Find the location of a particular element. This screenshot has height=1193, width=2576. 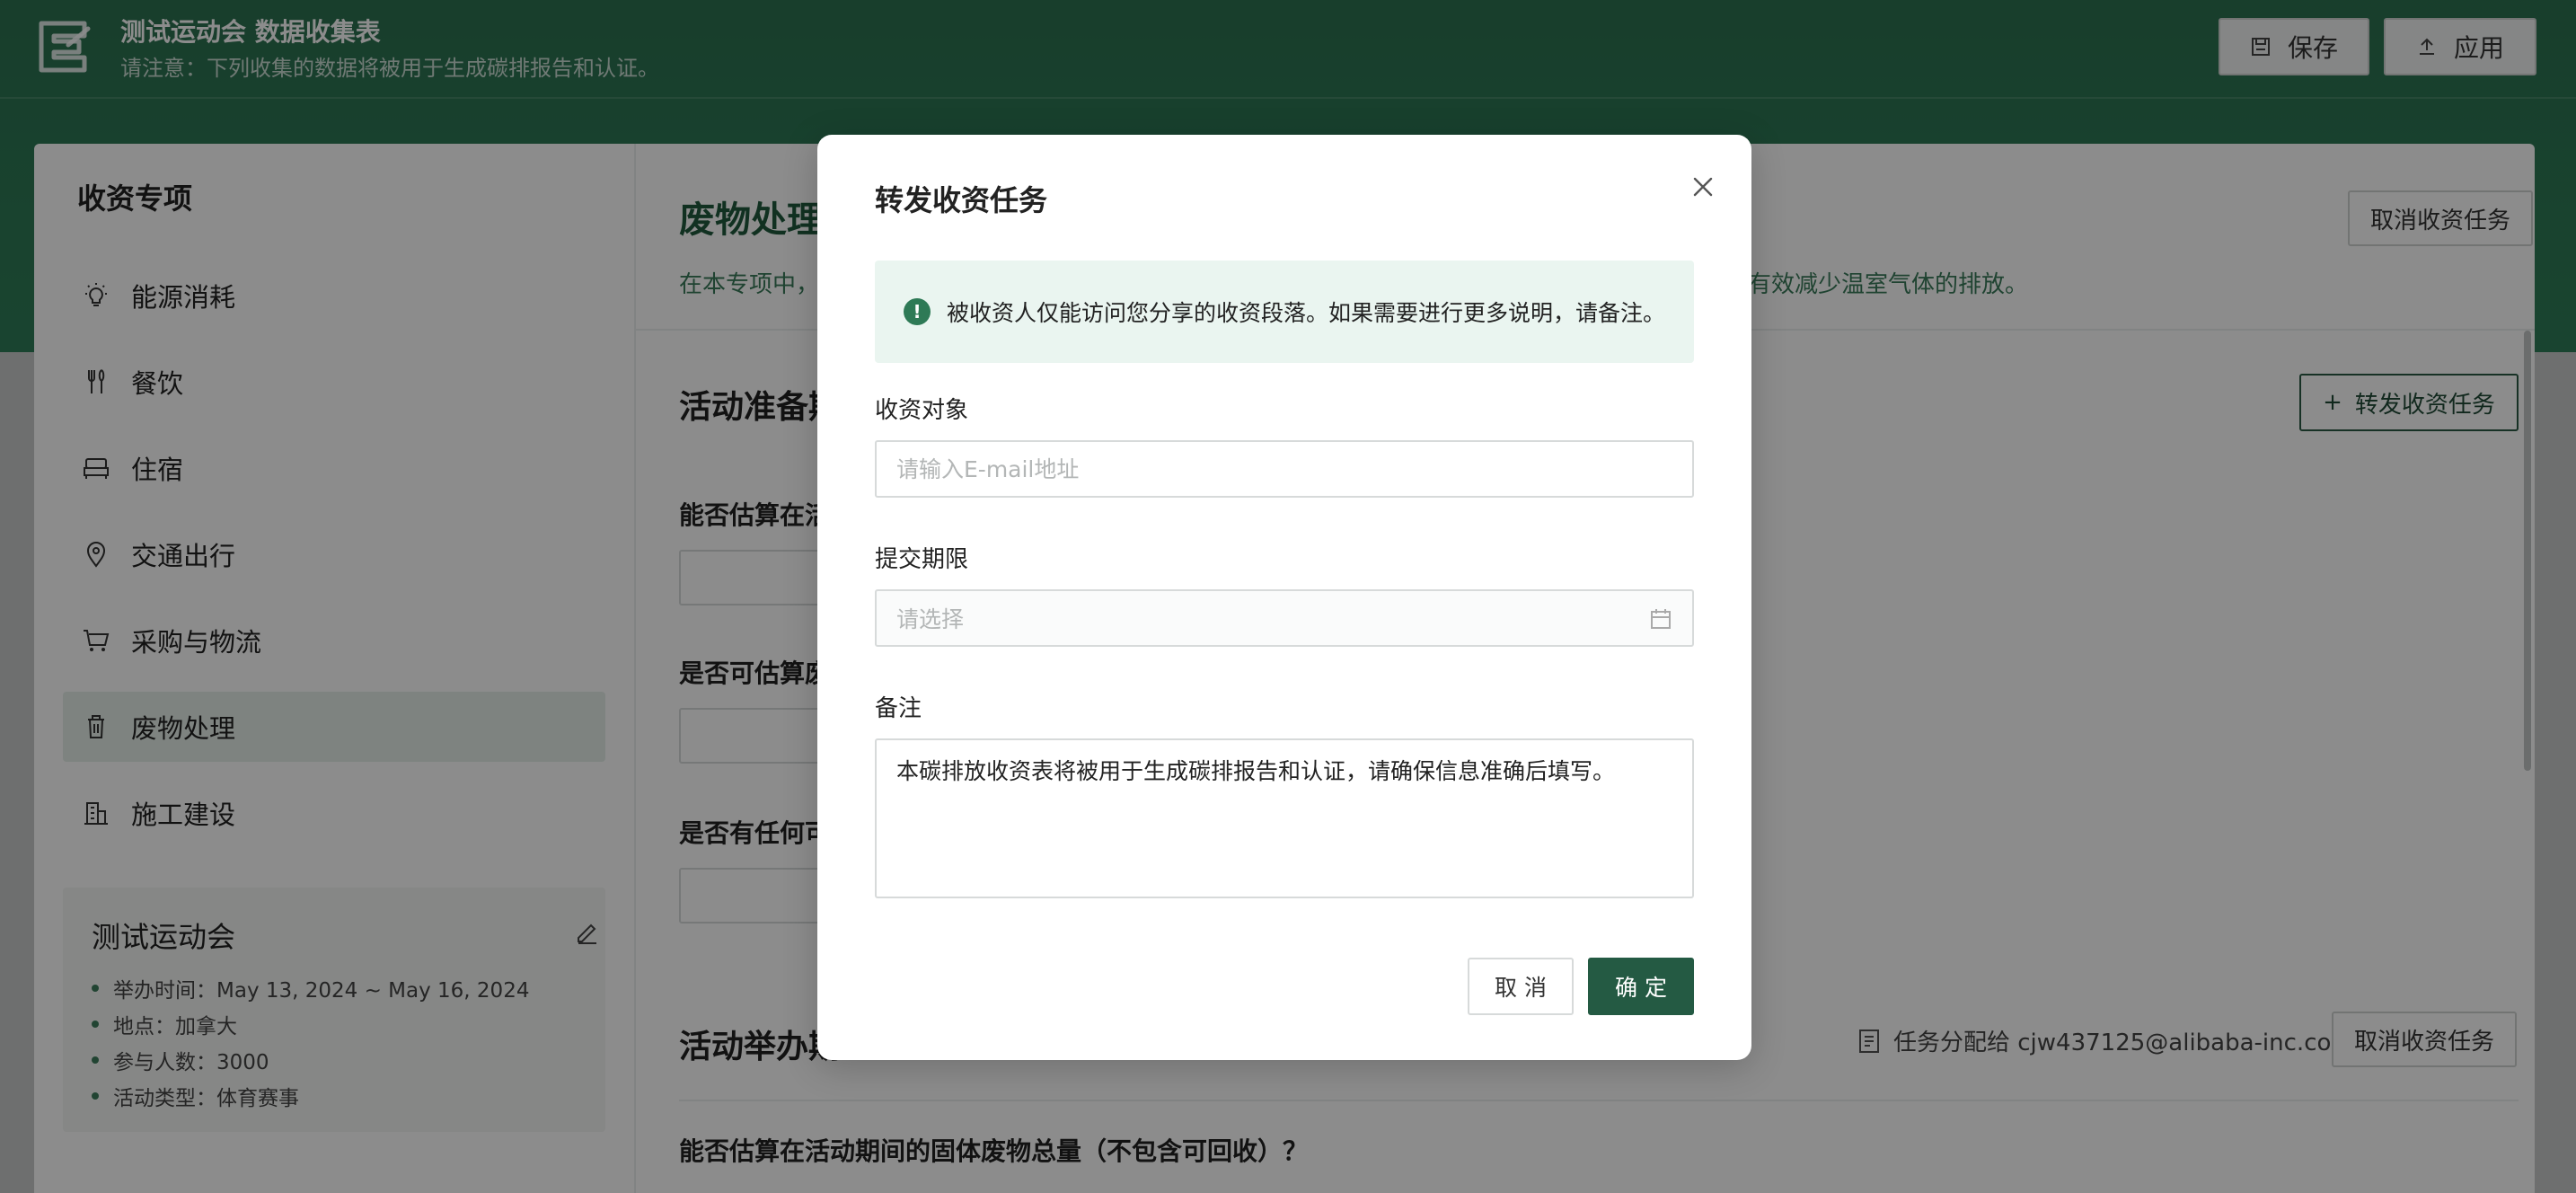

date-placeholder: 请选择 is located at coordinates (931, 619).